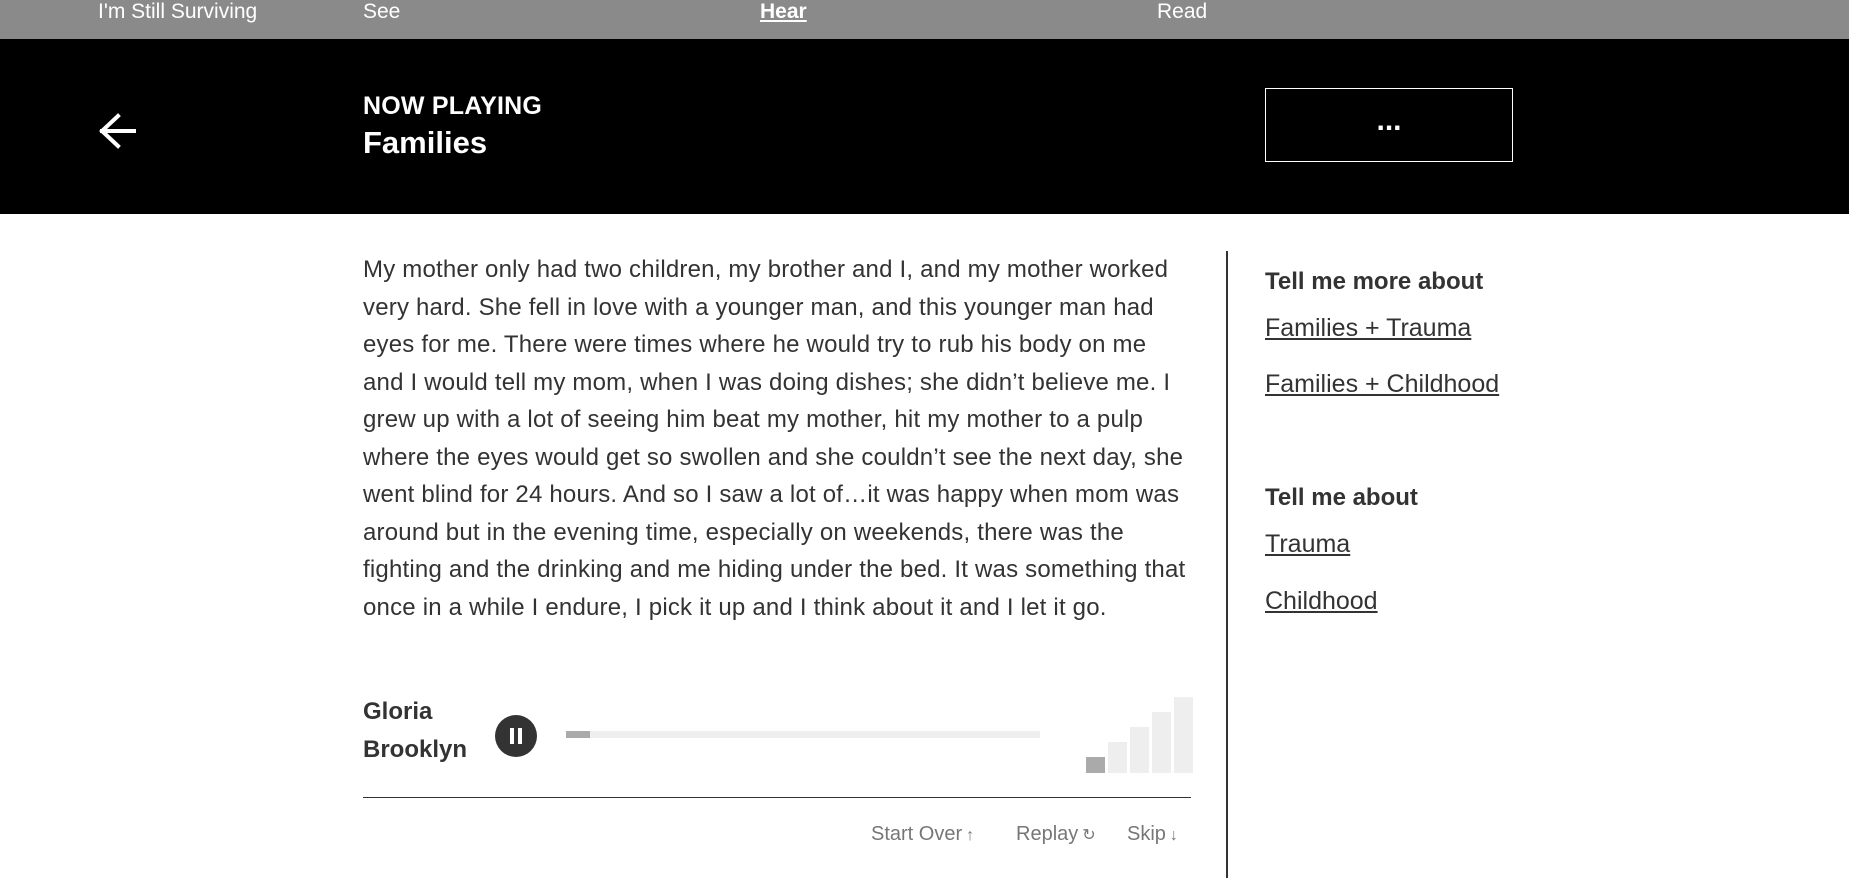 This screenshot has height=878, width=1849. Describe the element at coordinates (1382, 384) in the screenshot. I see `link-families-childhood: Families + Childhood` at that location.